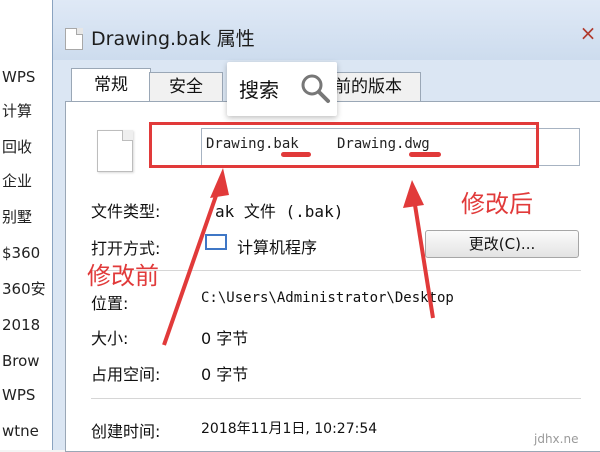 Image resolution: width=600 pixels, height=452 pixels. What do you see at coordinates (326, 30) in the screenshot?
I see `title-bar: Drawing.bak 属性 ×` at bounding box center [326, 30].